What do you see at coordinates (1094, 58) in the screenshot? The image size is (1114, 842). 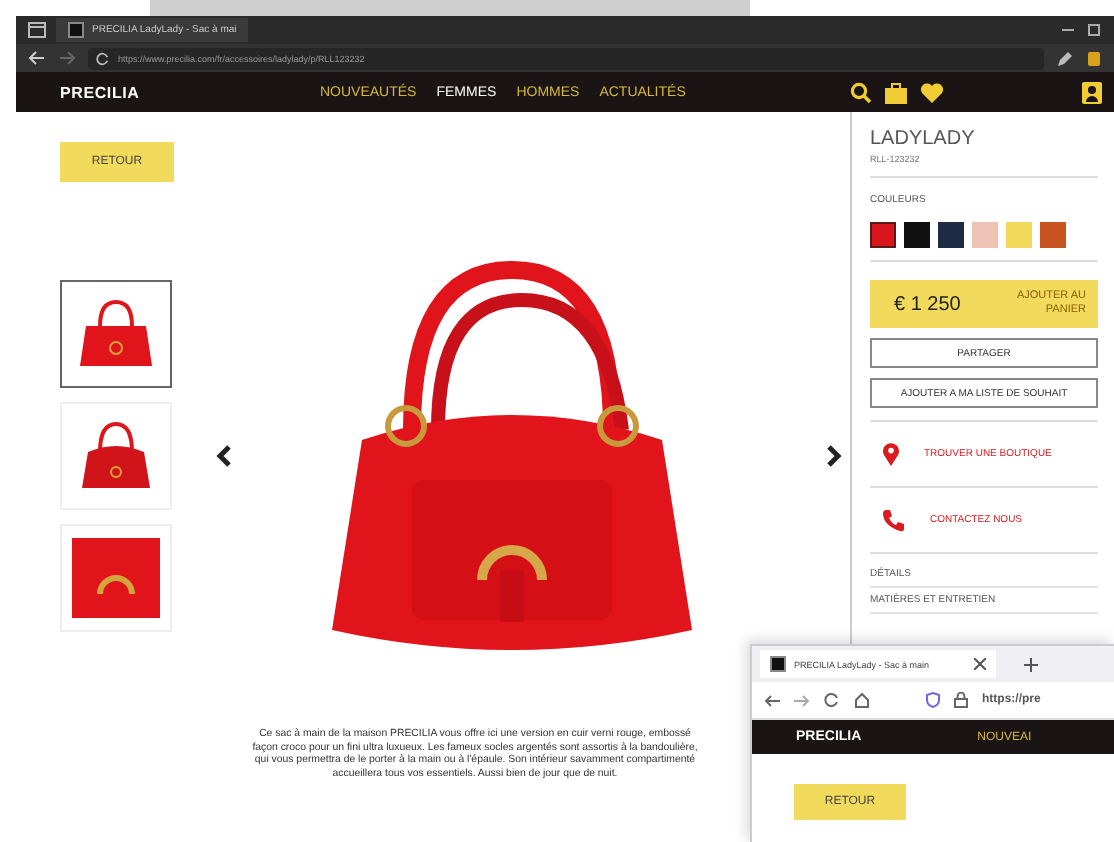 I see `extension-icon` at bounding box center [1094, 58].